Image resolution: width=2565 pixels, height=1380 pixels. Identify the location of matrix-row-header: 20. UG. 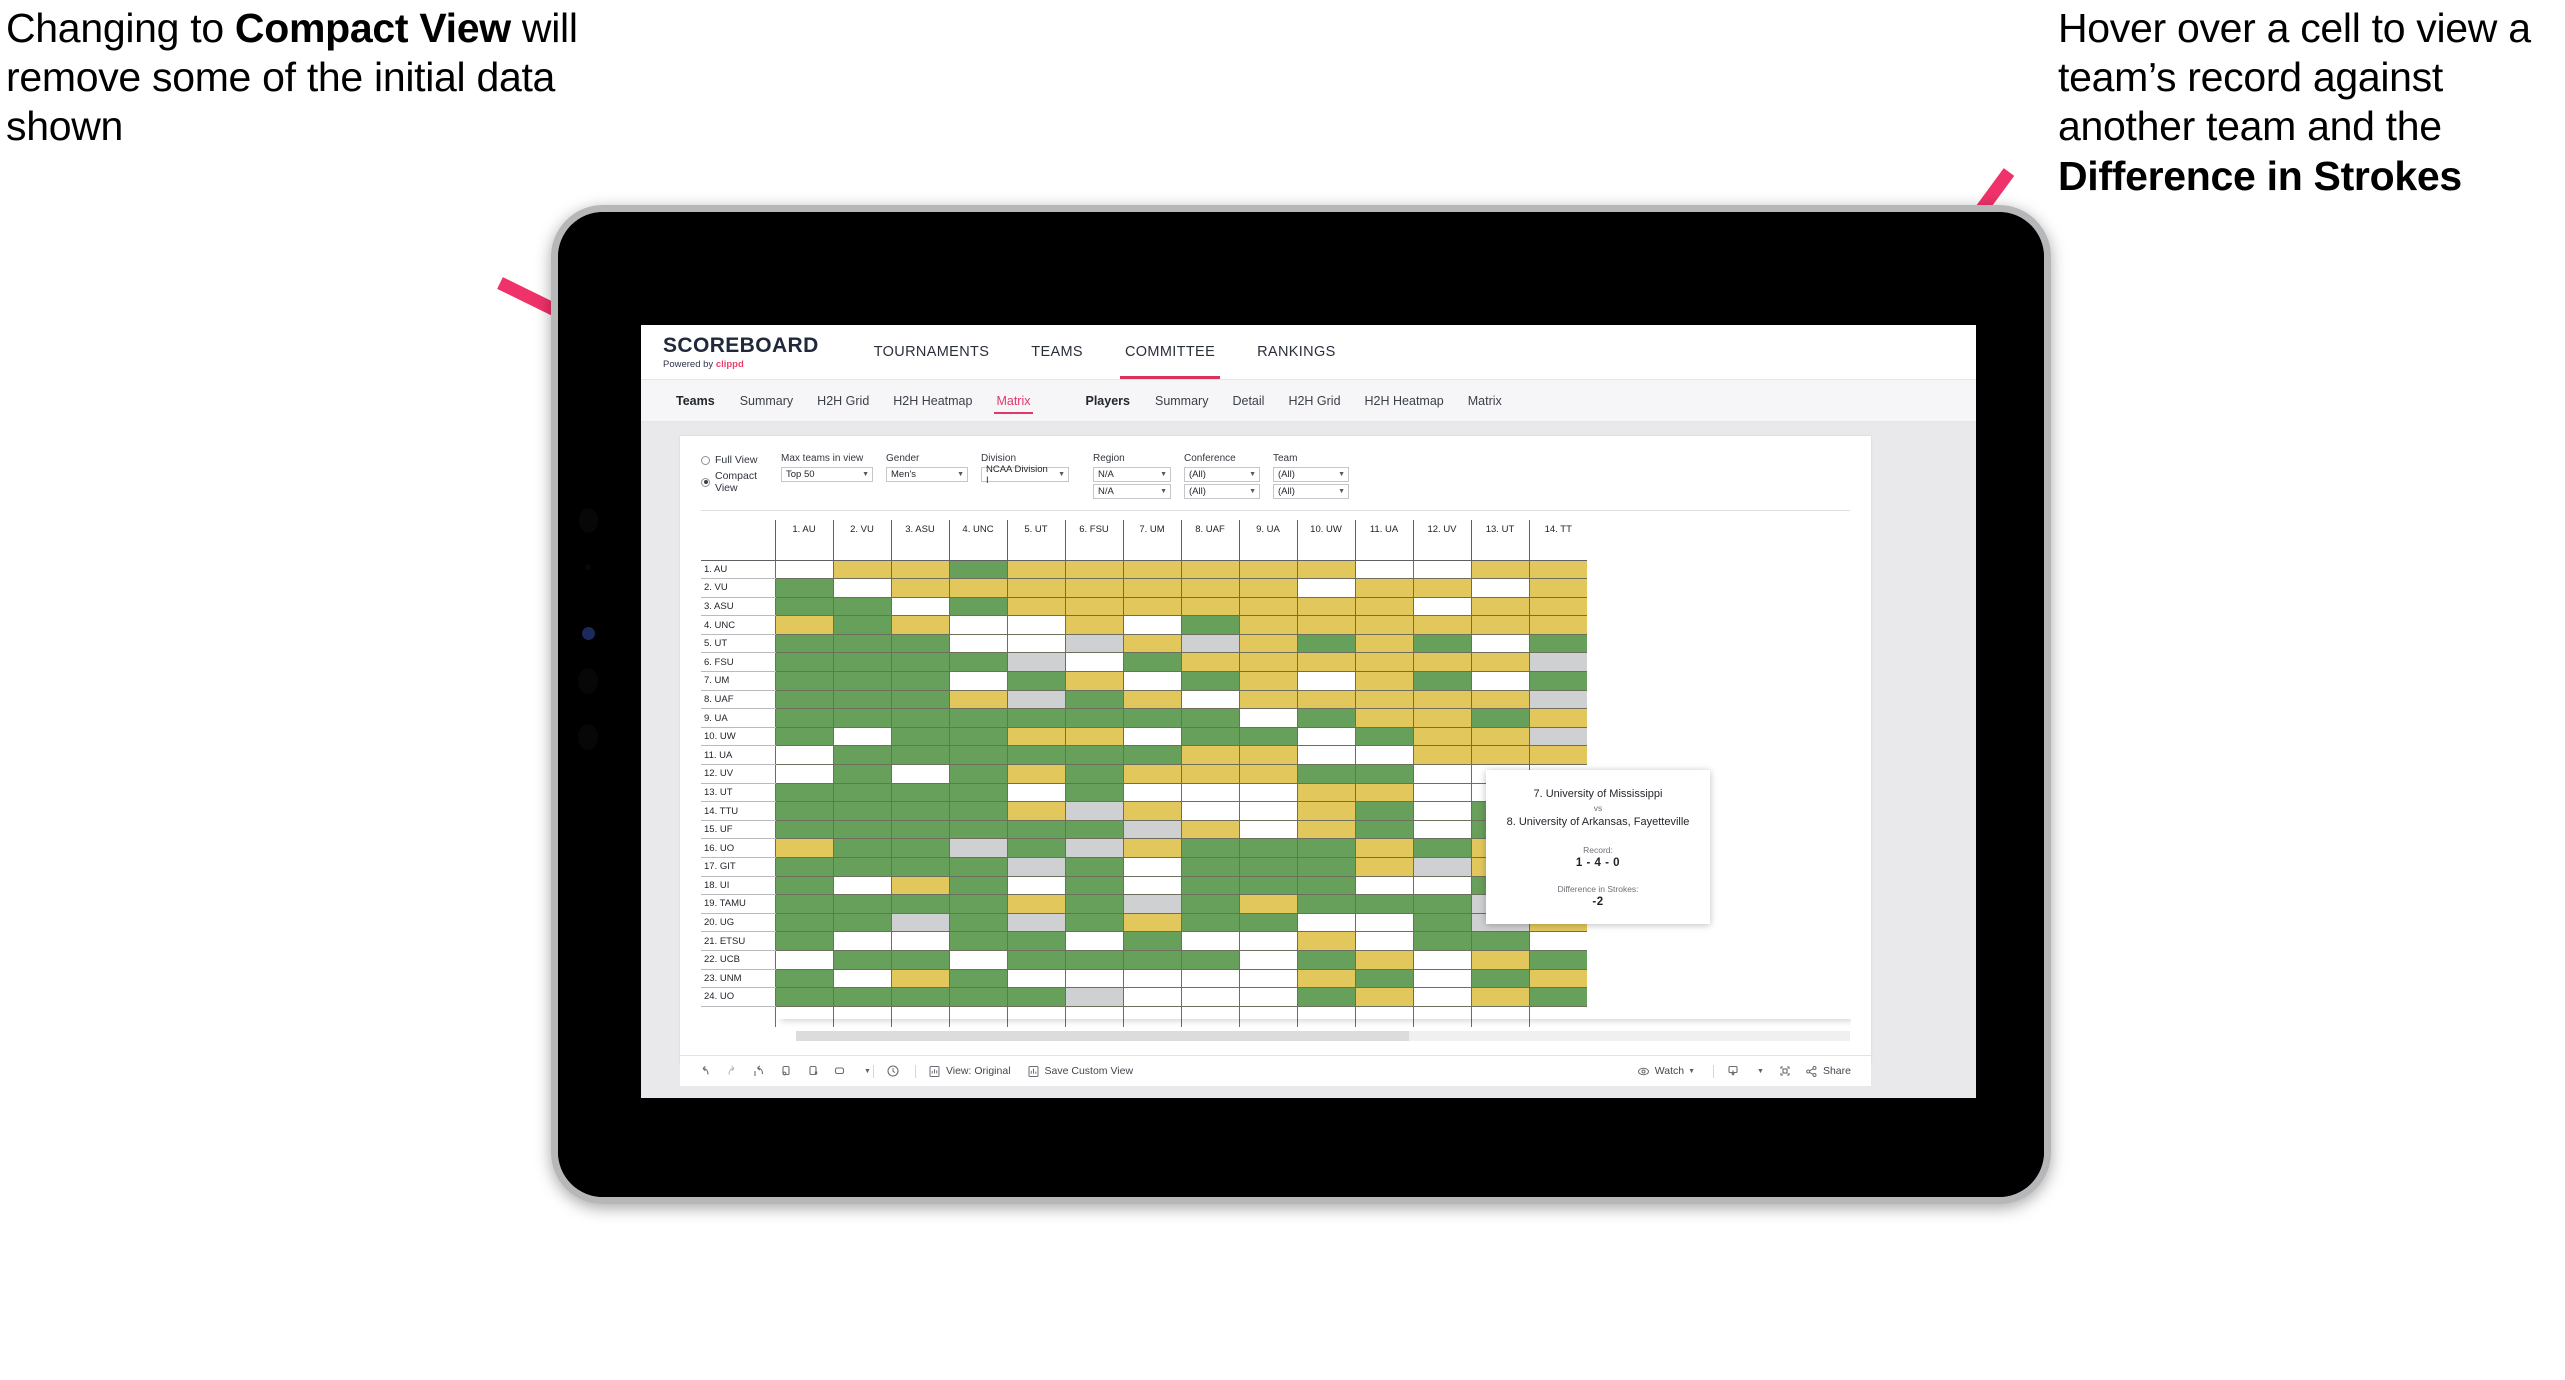
(738, 923).